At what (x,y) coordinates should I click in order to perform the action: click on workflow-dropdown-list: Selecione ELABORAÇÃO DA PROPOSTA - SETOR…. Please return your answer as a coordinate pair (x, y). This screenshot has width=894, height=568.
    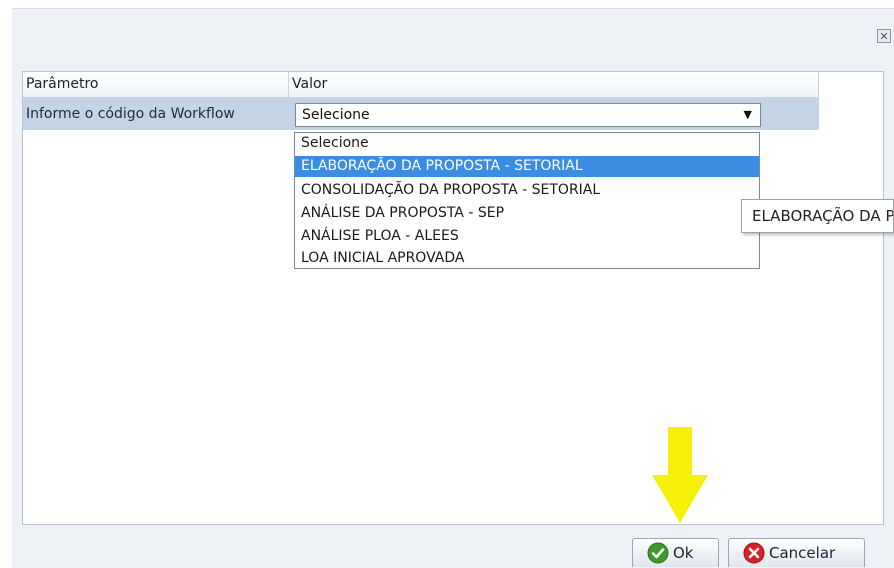
    Looking at the image, I should click on (527, 200).